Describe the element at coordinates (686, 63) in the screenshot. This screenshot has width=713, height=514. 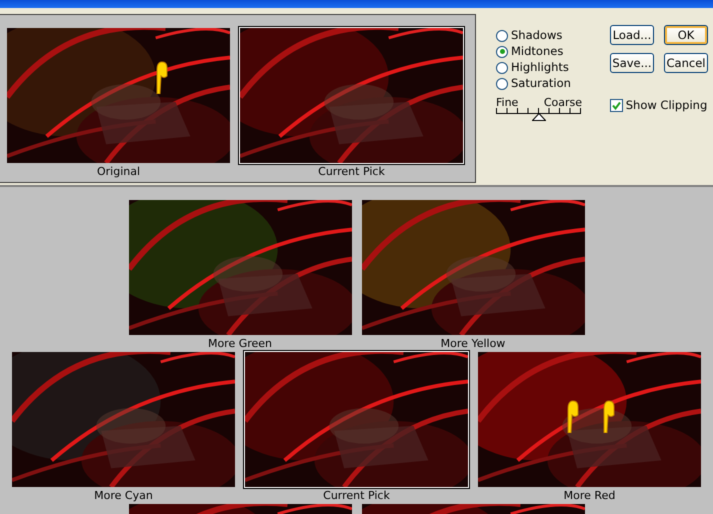
I see `dialog-button: Cancel` at that location.